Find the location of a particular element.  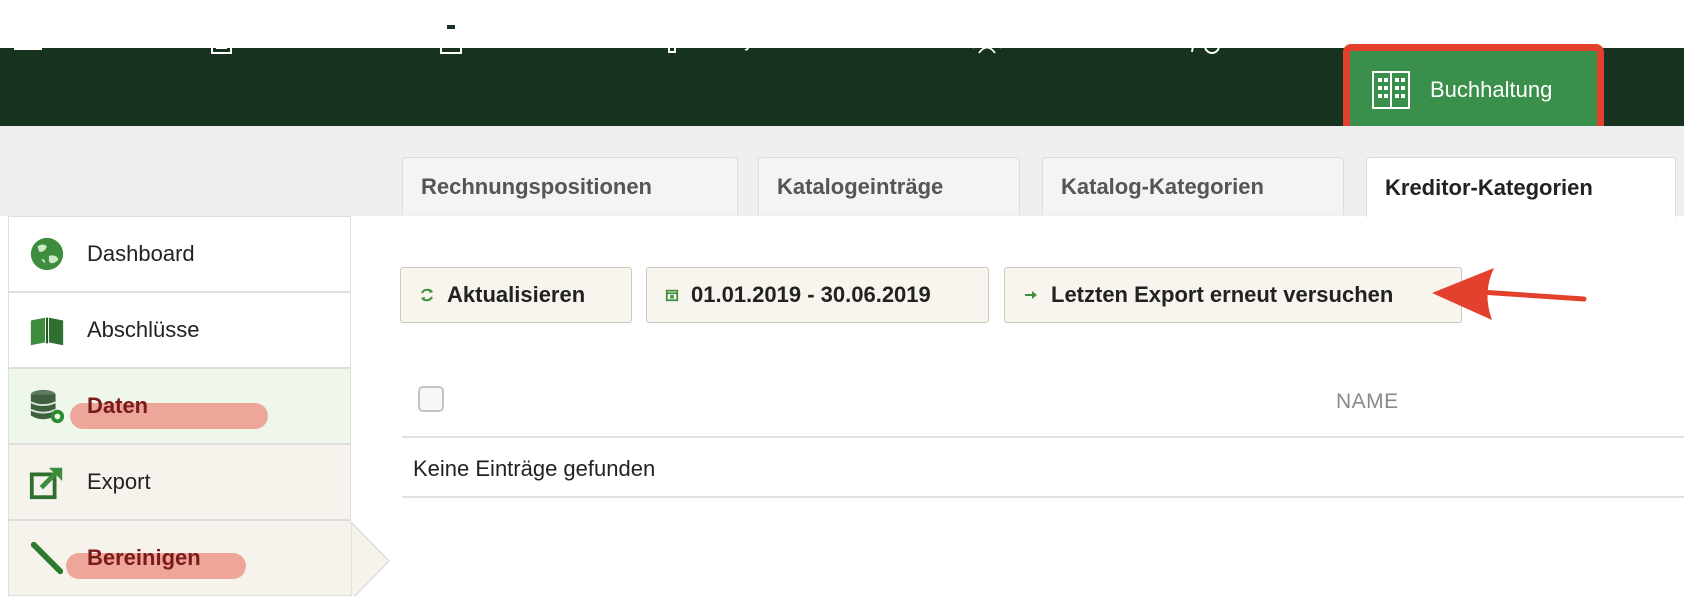

calendar-icon is located at coordinates (672, 295).